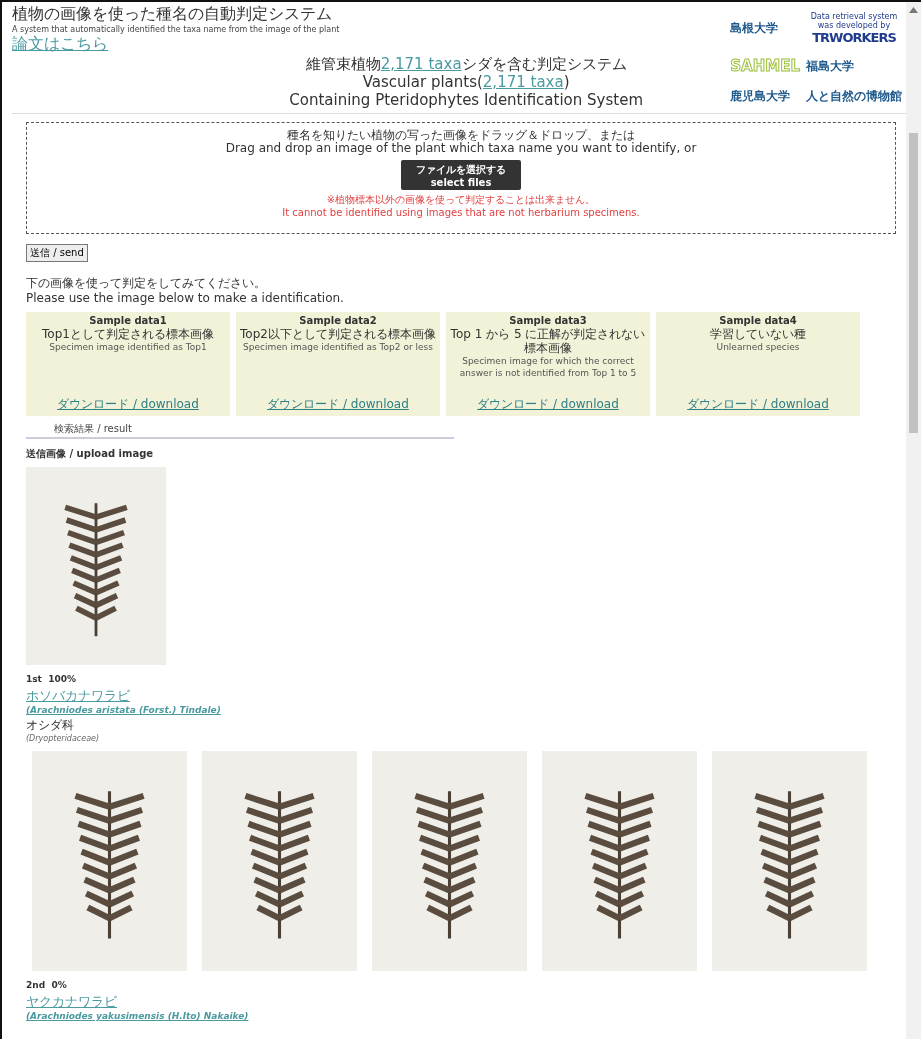 This screenshot has height=1039, width=921. I want to click on instruction-text: 下の画像を使って判定をしてみてください。, so click(146, 283).